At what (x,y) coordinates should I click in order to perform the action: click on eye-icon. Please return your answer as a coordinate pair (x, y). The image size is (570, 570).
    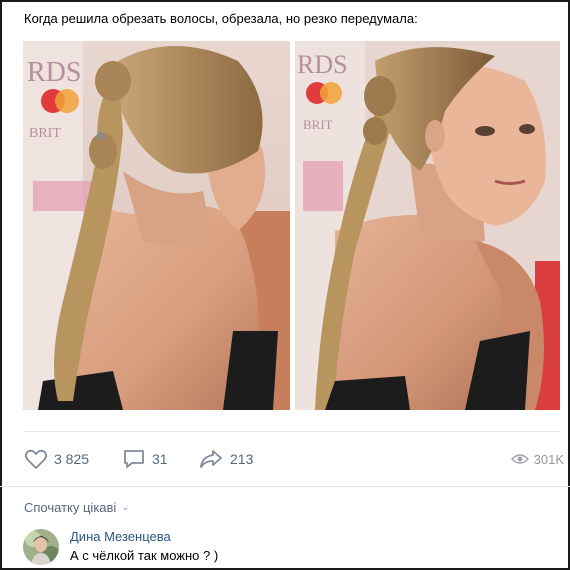
    Looking at the image, I should click on (519, 459).